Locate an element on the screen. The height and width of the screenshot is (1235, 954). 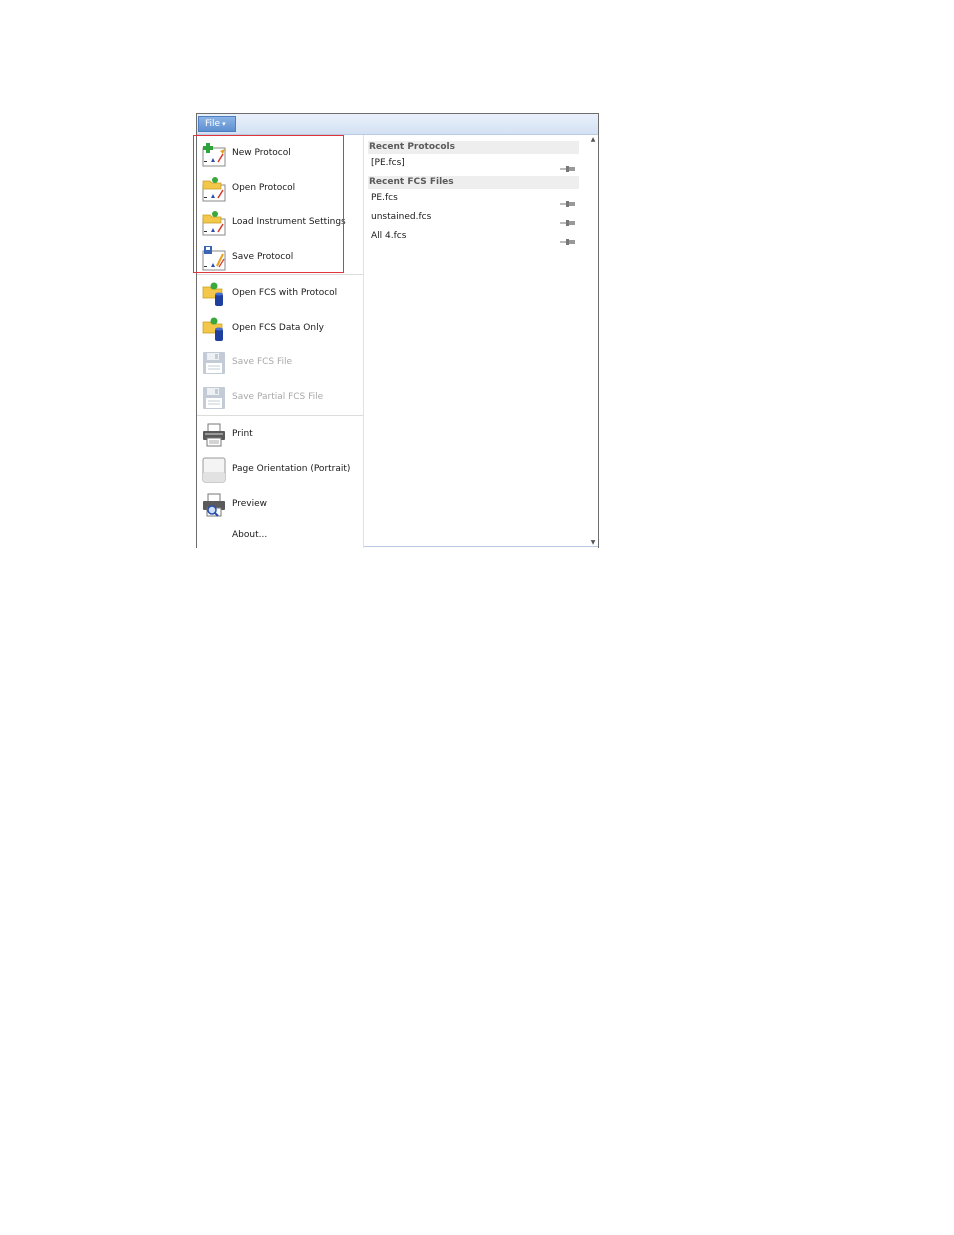
save-protocol-item: Save Protocol is located at coordinates (279, 258).